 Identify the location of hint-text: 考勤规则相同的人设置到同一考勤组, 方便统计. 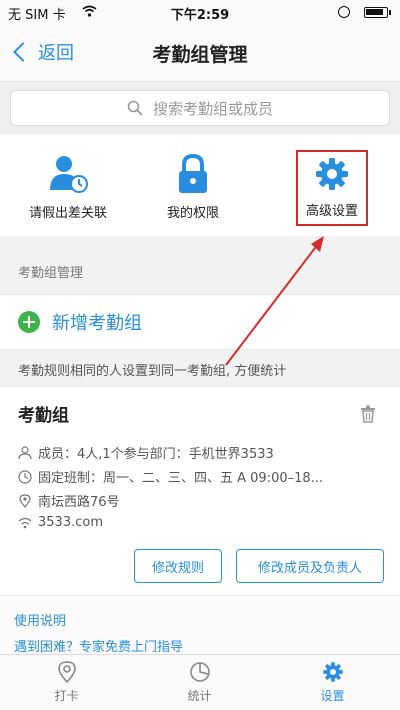
(152, 371).